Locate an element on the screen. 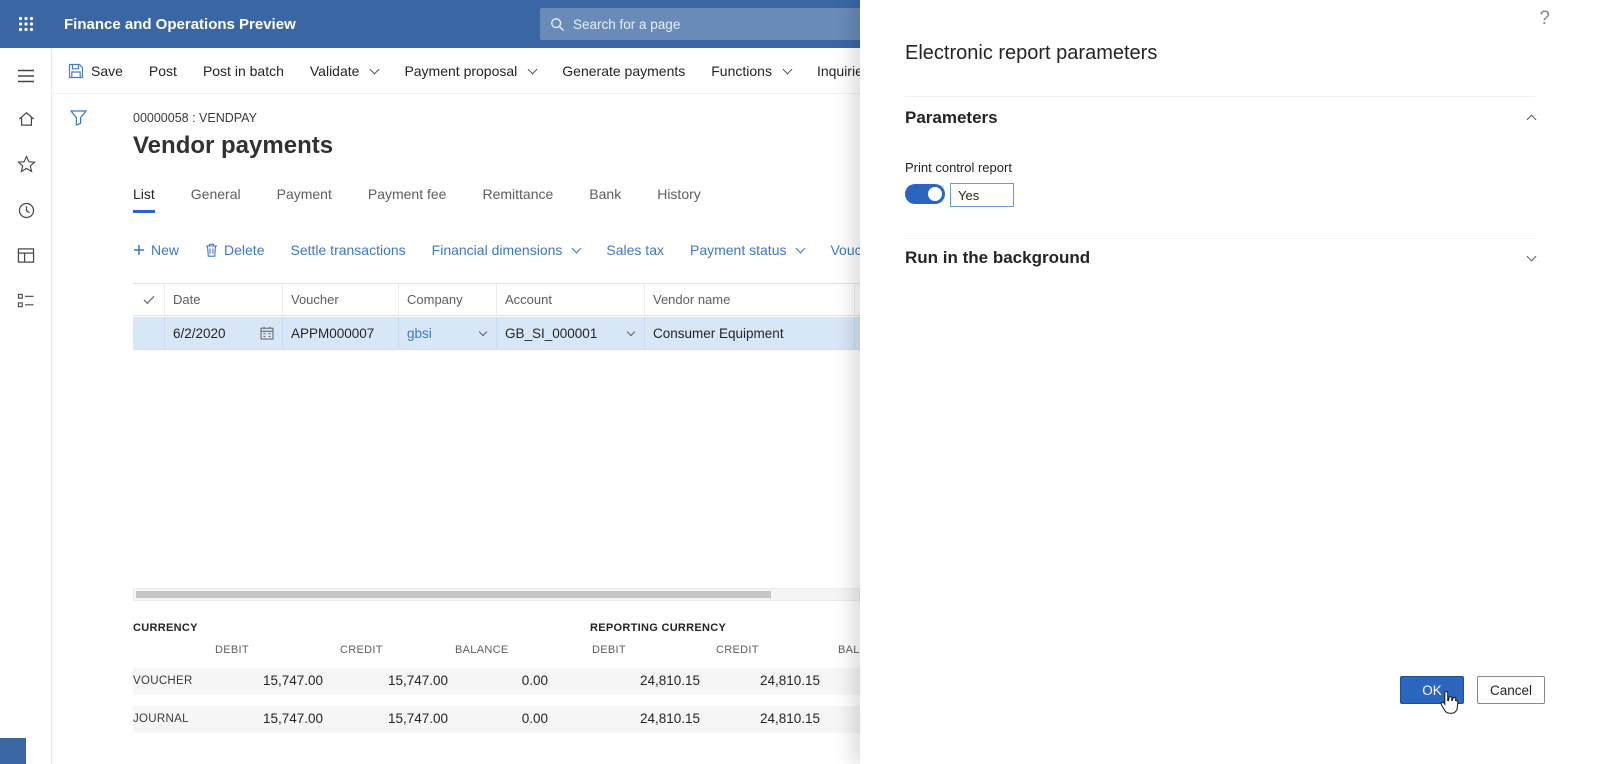  balance-header: BALANCE is located at coordinates (482, 650).